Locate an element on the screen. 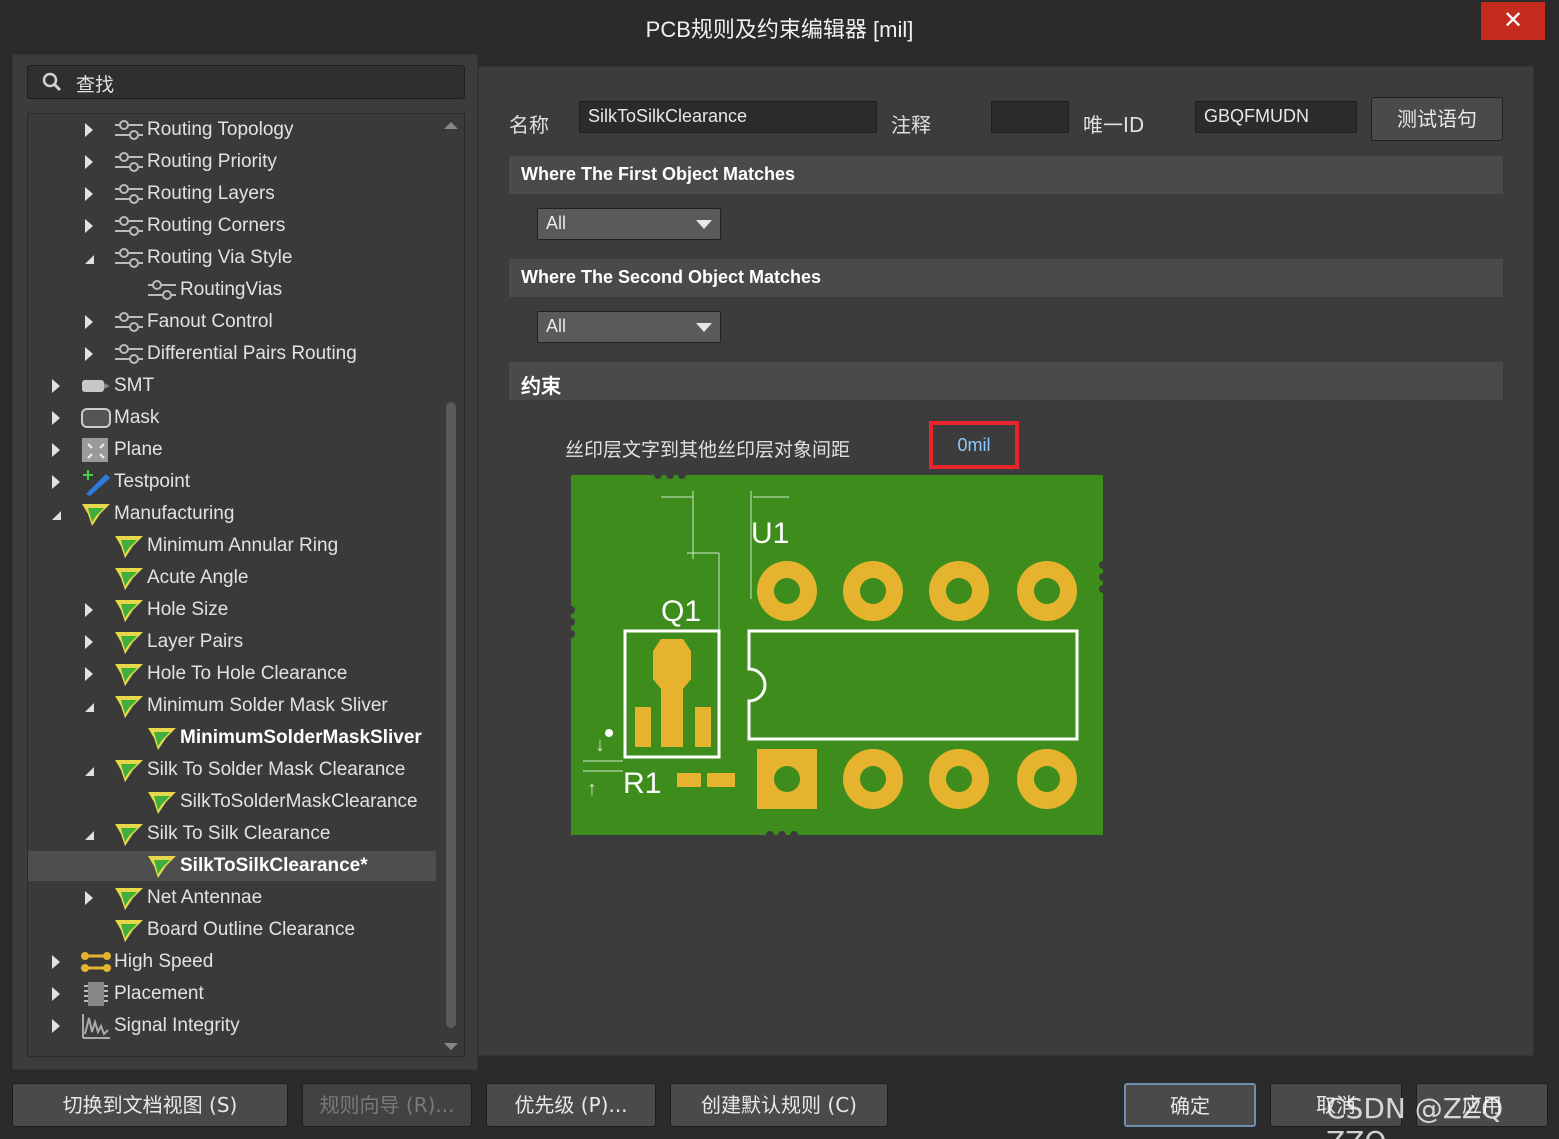 This screenshot has width=1559, height=1139. tree-item-label: High Speed is located at coordinates (164, 961).